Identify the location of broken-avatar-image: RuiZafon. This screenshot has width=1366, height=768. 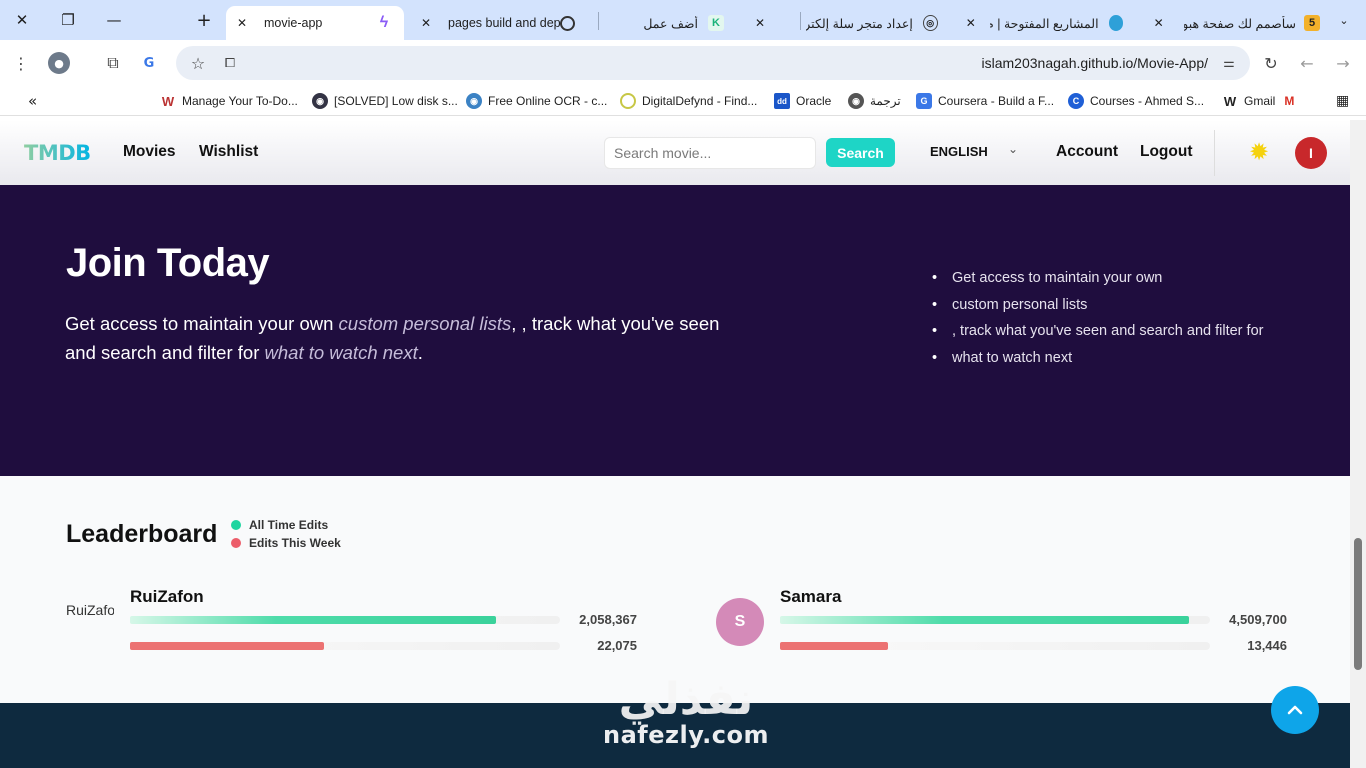
(90, 622).